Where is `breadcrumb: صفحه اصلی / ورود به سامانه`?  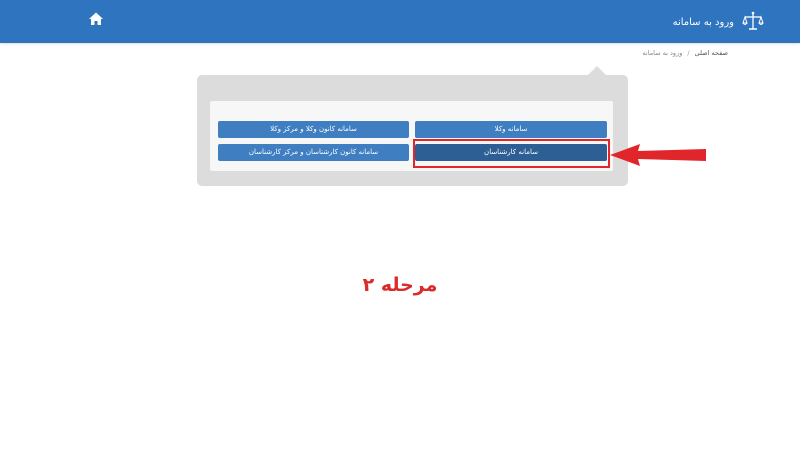 breadcrumb: صفحه اصلی / ورود به سامانه is located at coordinates (685, 53).